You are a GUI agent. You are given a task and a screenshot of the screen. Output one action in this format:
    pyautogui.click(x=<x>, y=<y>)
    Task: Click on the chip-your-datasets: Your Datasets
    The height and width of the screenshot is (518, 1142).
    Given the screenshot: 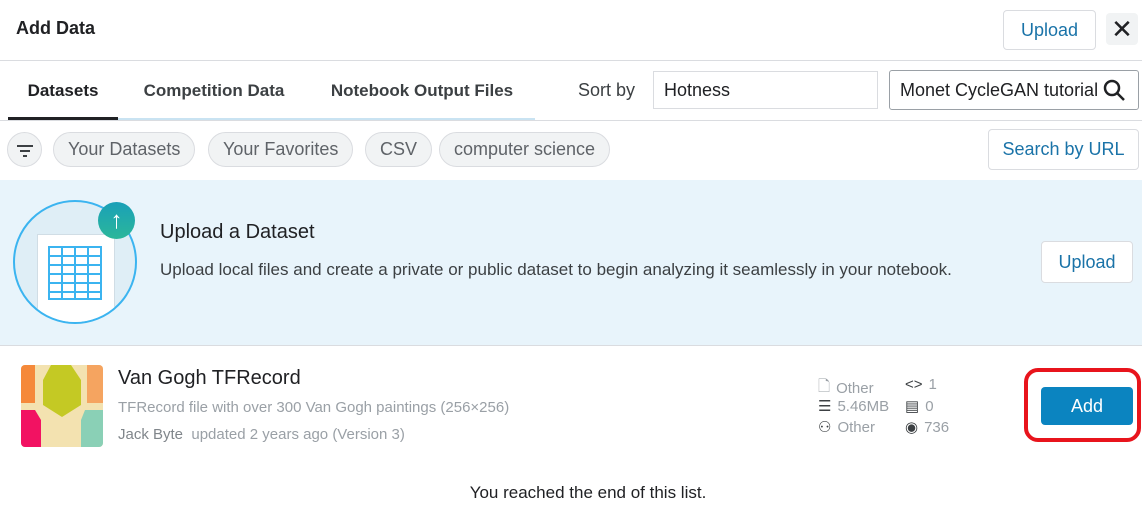 What is the action you would take?
    pyautogui.click(x=124, y=149)
    